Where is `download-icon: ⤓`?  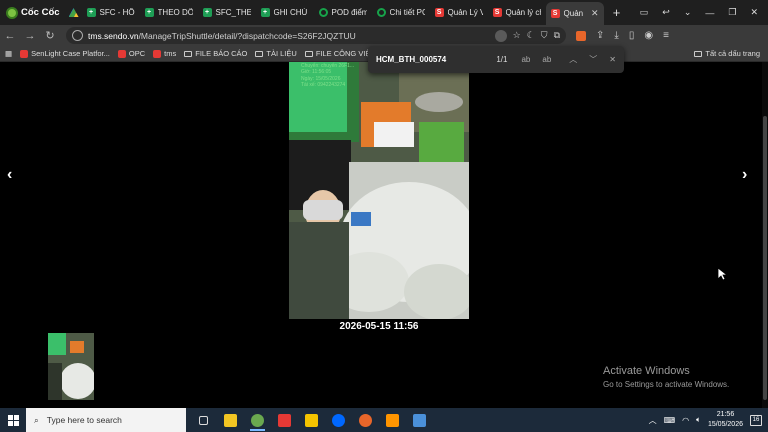 download-icon: ⤓ is located at coordinates (616, 35).